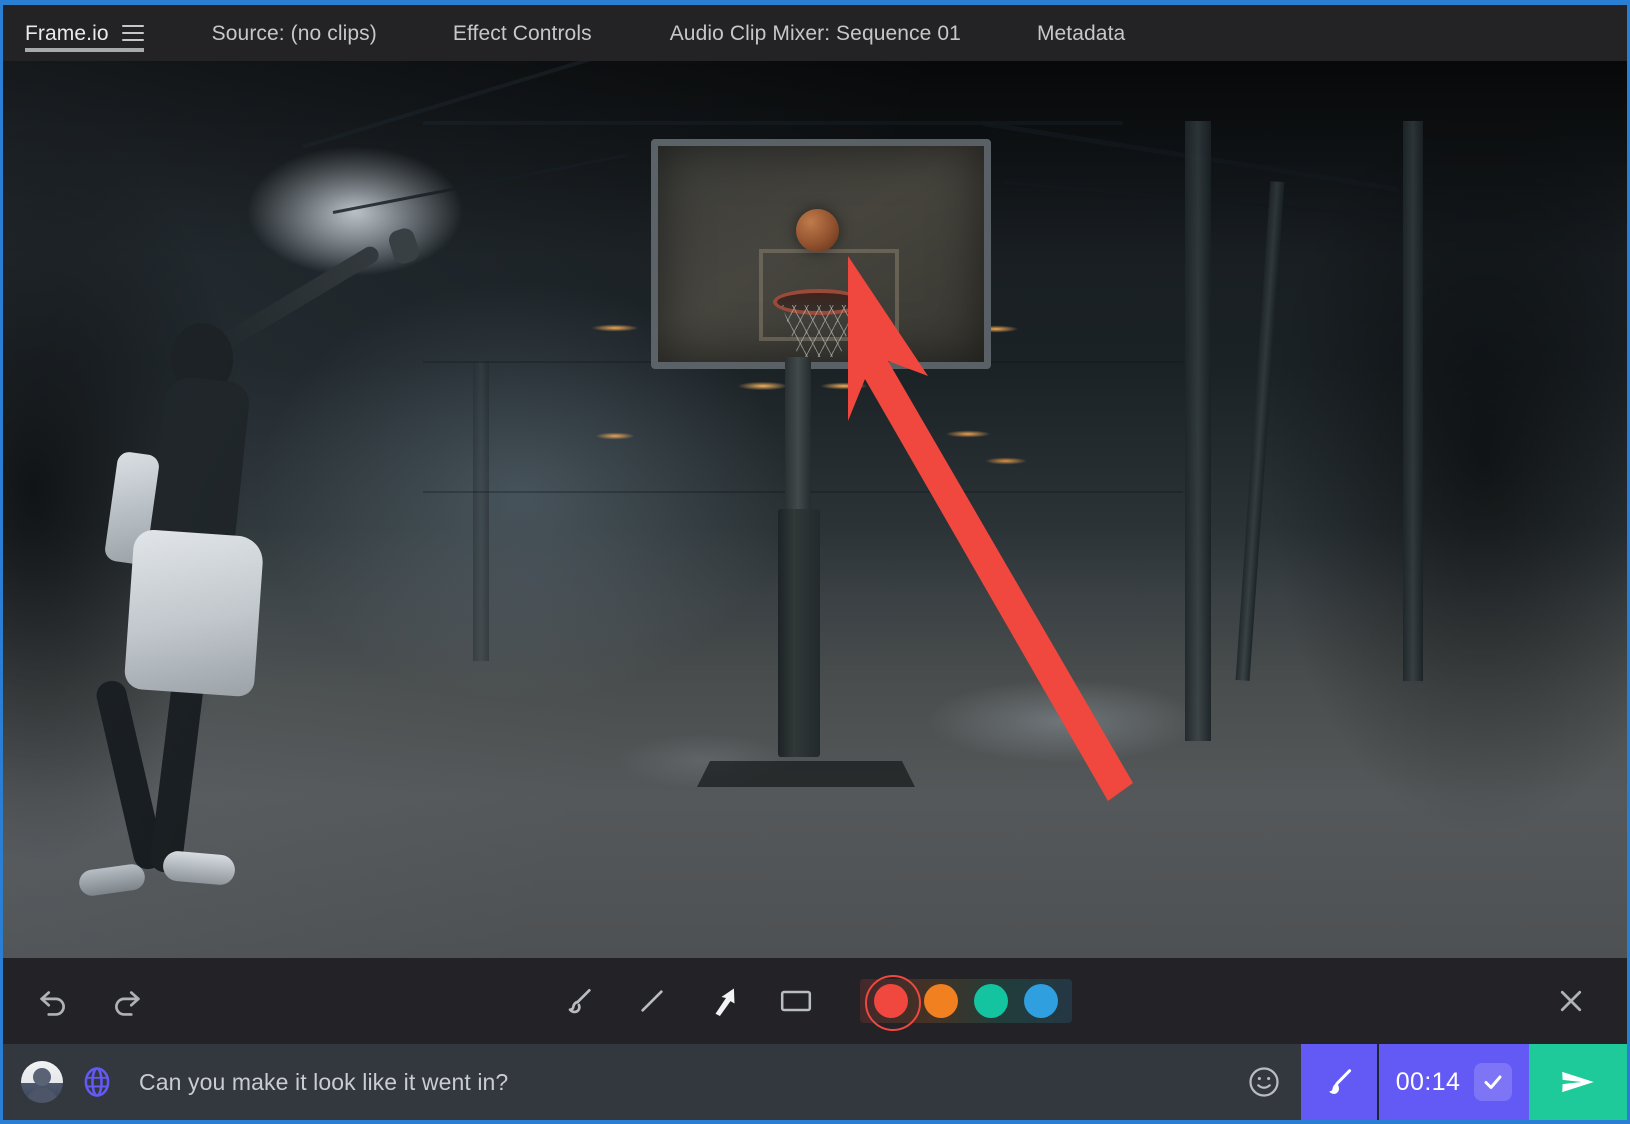  I want to click on avatar, so click(42, 1082).